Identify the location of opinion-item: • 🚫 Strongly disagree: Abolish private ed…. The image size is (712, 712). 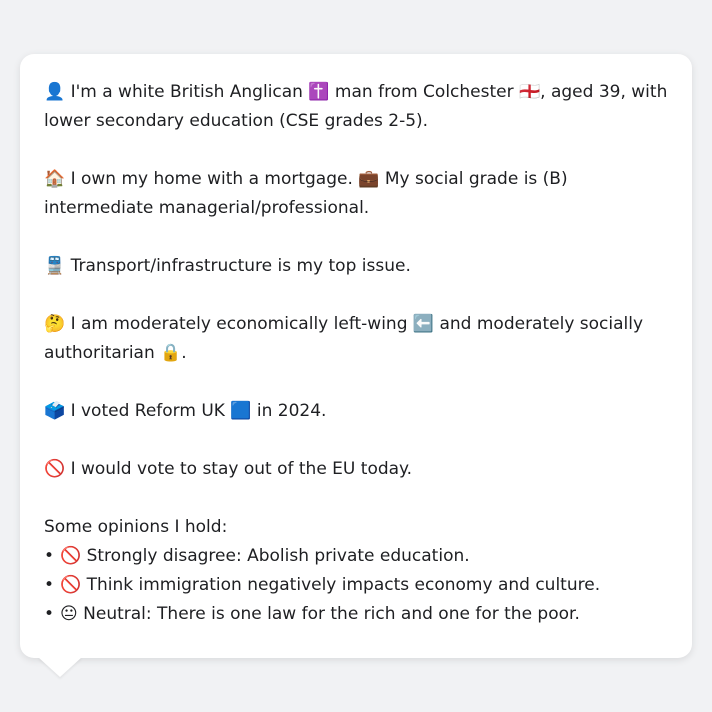
(356, 556).